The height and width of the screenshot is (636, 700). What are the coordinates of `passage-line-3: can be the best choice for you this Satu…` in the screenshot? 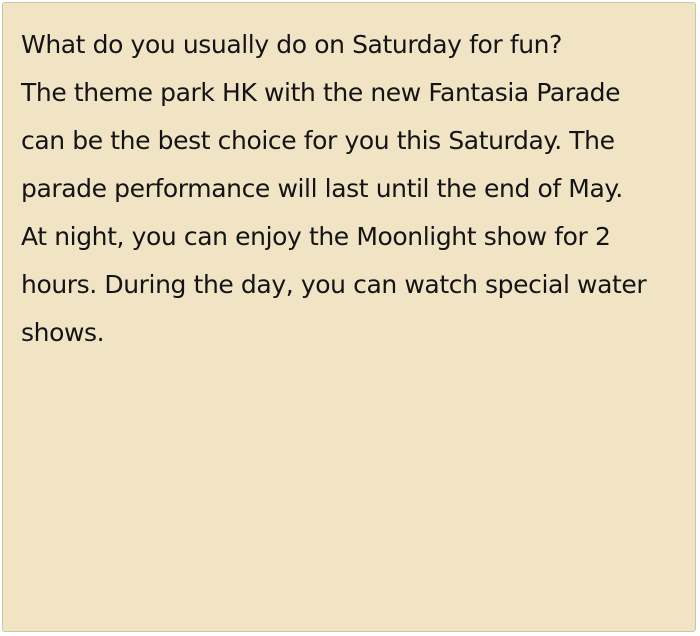 It's located at (318, 140).